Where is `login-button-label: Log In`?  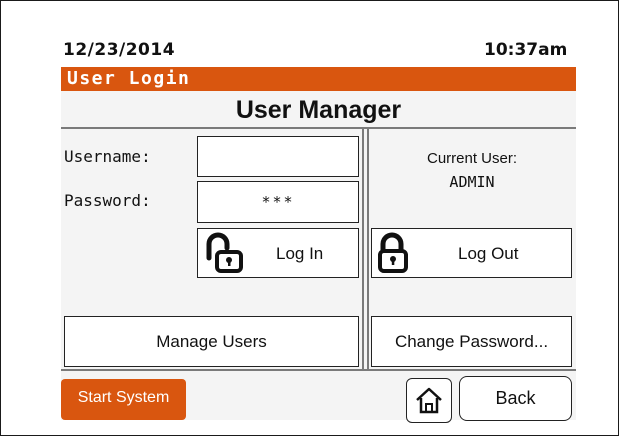
login-button-label: Log In is located at coordinates (300, 253).